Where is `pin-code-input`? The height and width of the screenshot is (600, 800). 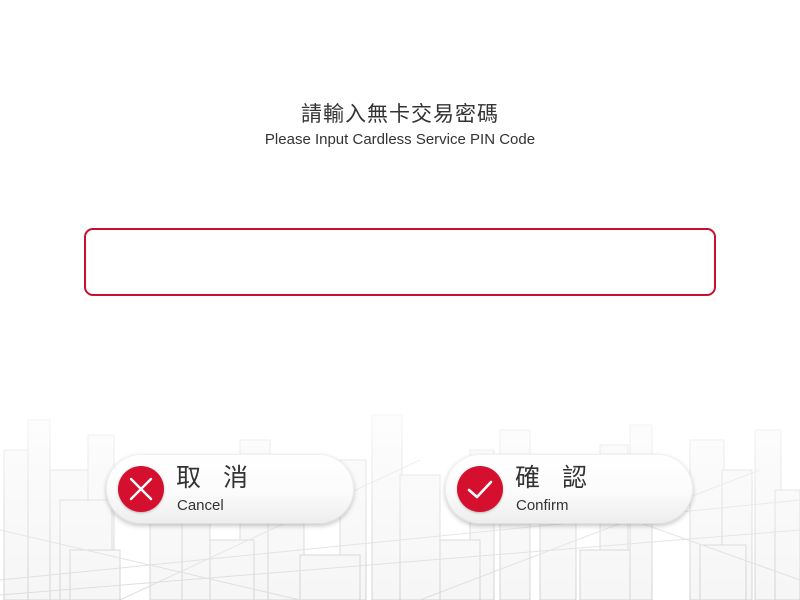 pin-code-input is located at coordinates (400, 262).